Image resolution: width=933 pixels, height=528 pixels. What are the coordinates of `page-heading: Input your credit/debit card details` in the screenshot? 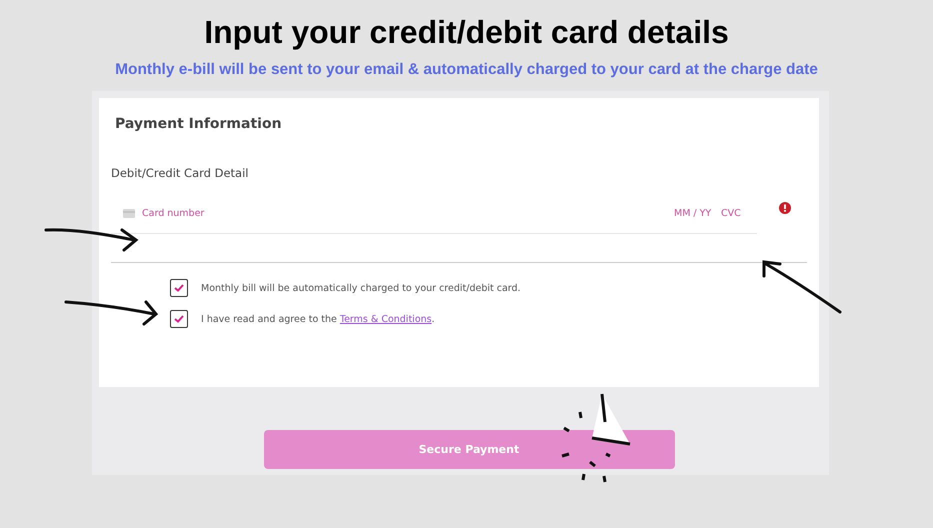 It's located at (466, 32).